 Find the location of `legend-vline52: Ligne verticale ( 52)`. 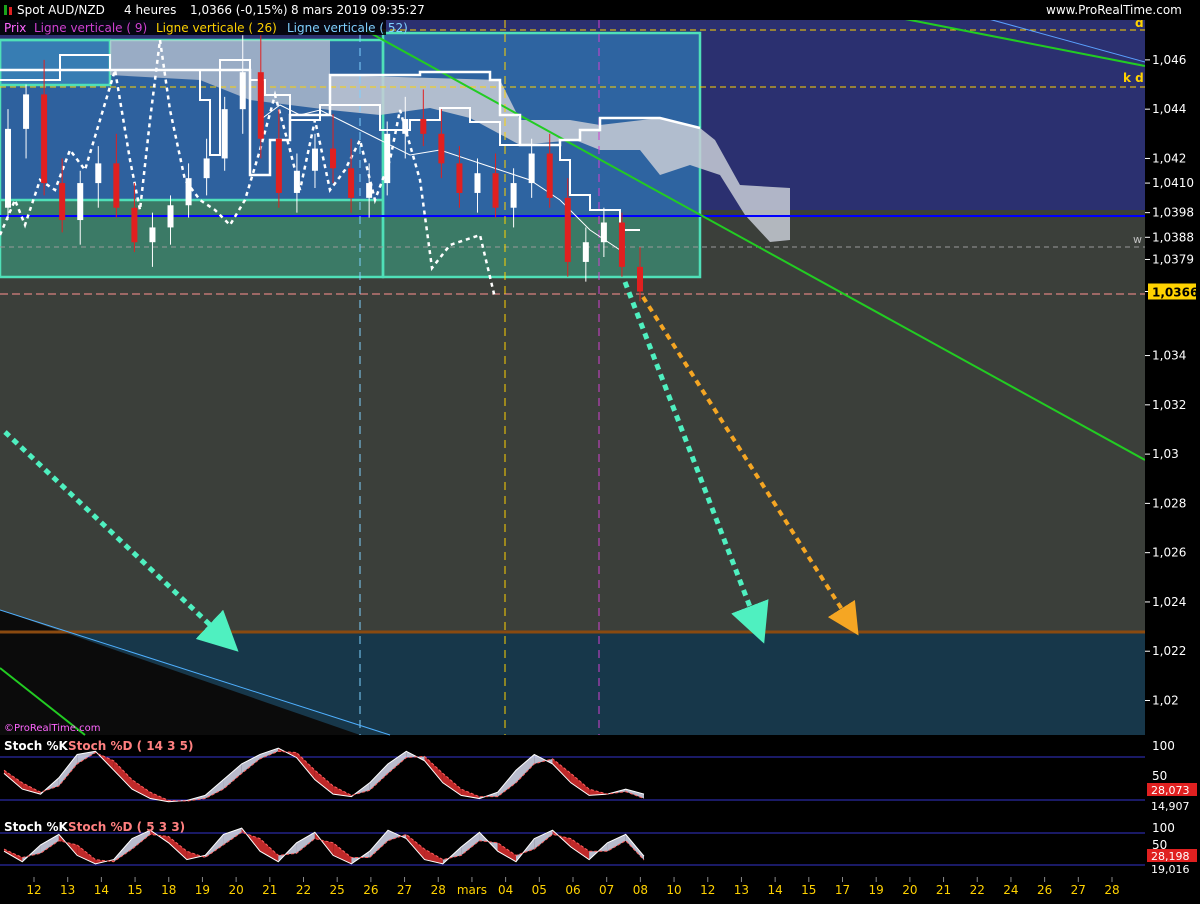

legend-vline52: Ligne verticale ( 52) is located at coordinates (347, 28).